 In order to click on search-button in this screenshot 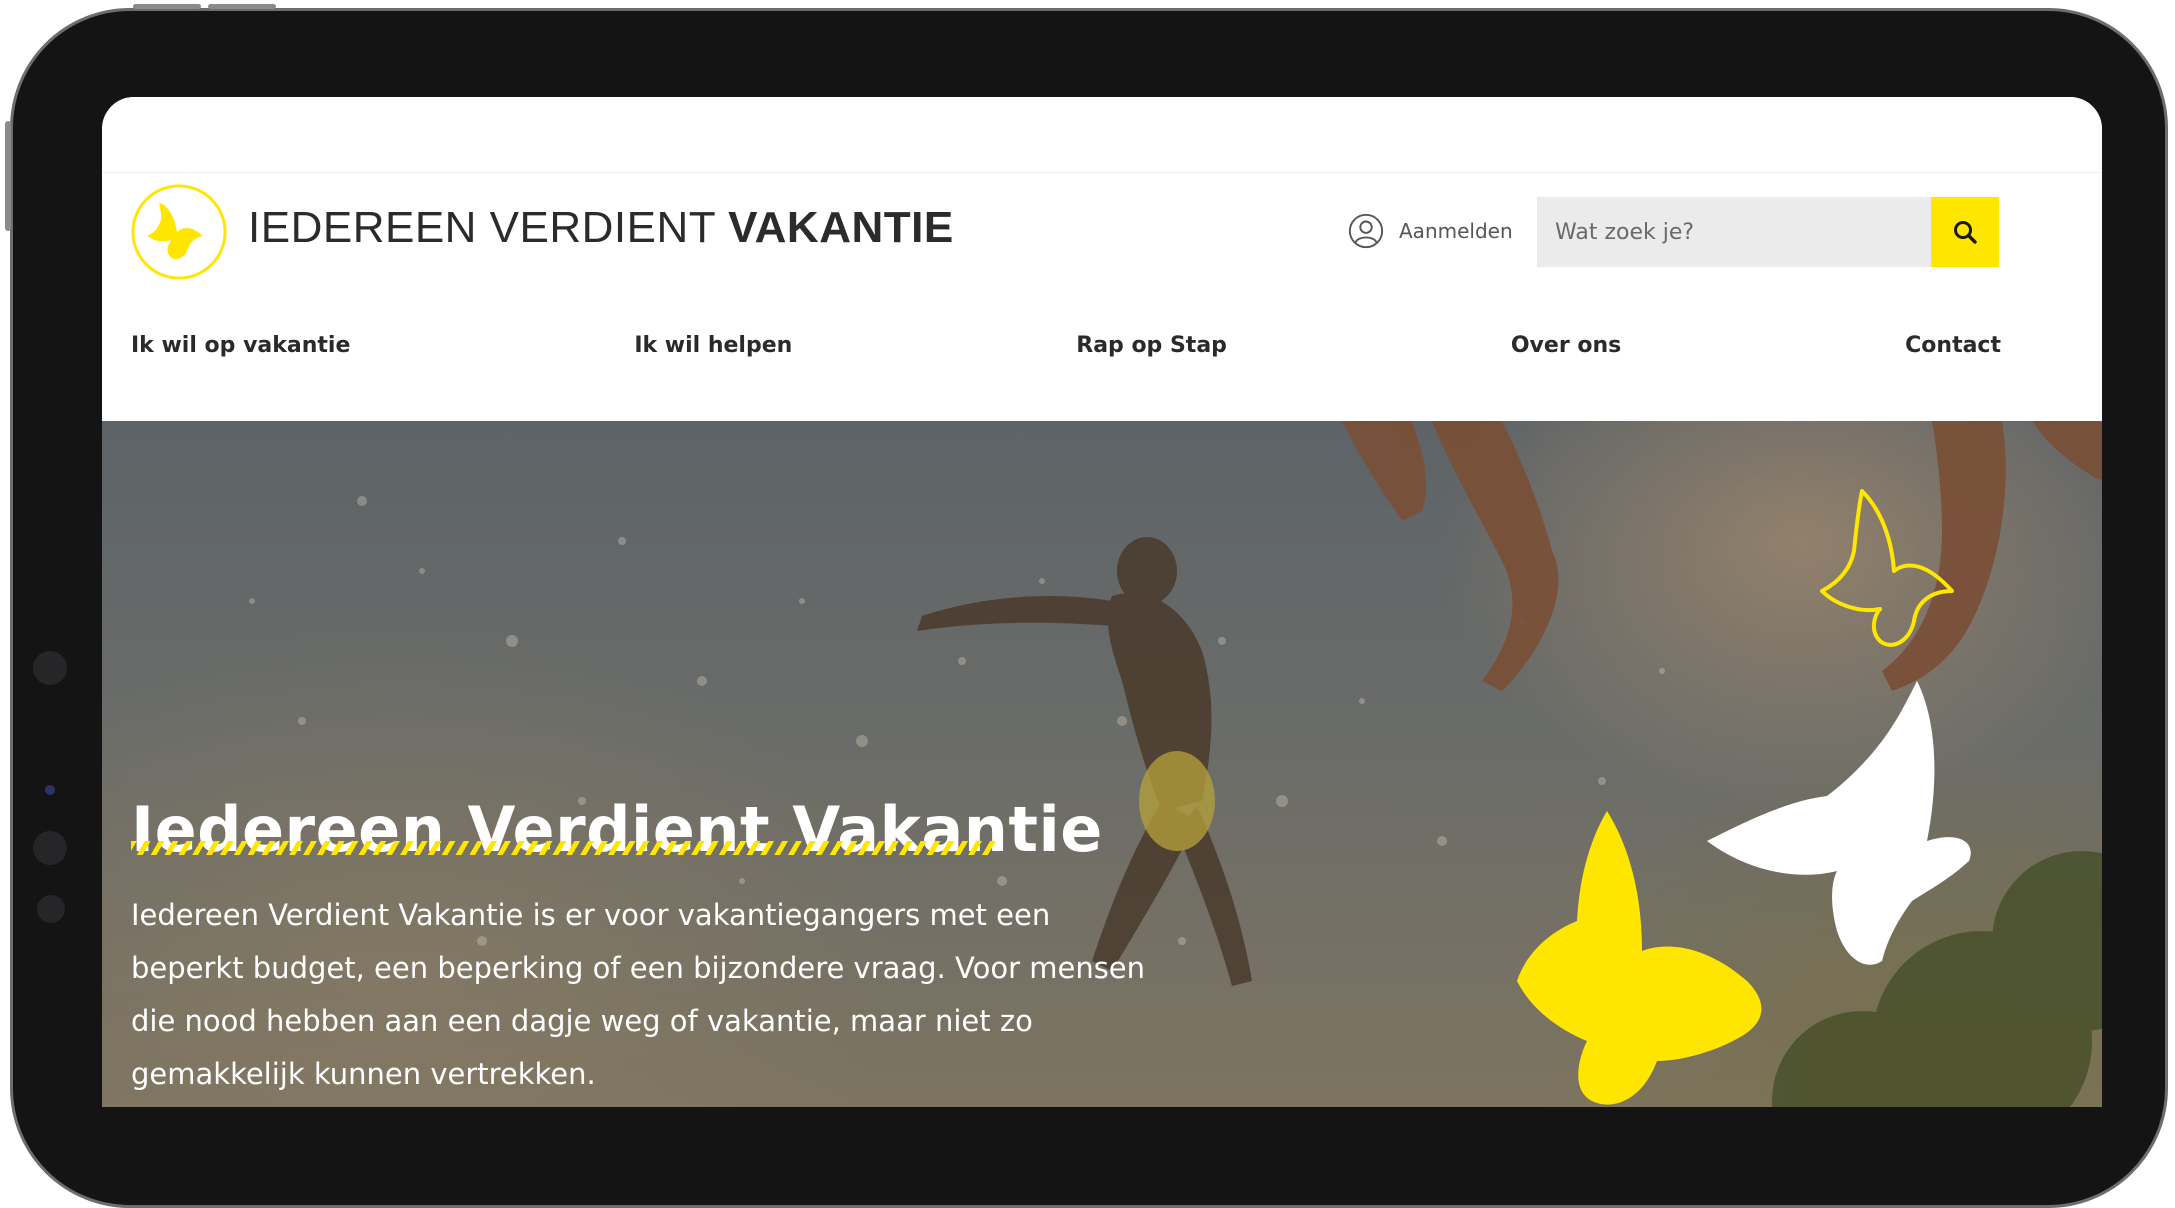, I will do `click(1965, 232)`.